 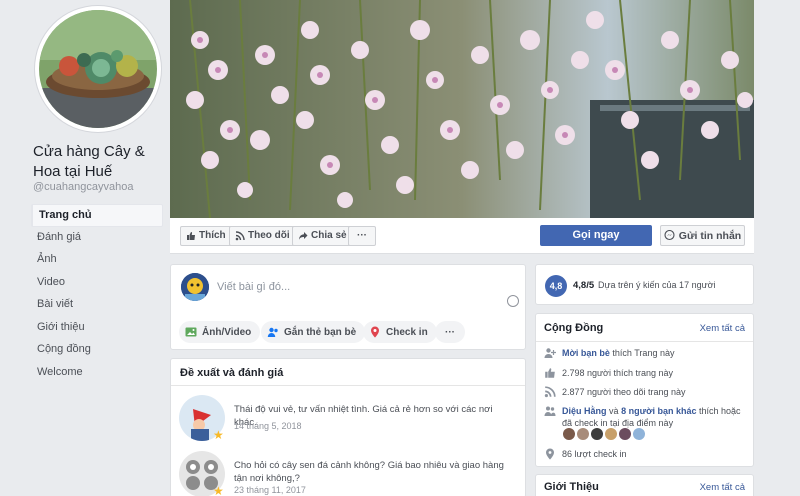 I want to click on invite-friends-link: Mời bạn bè, so click(x=586, y=353).